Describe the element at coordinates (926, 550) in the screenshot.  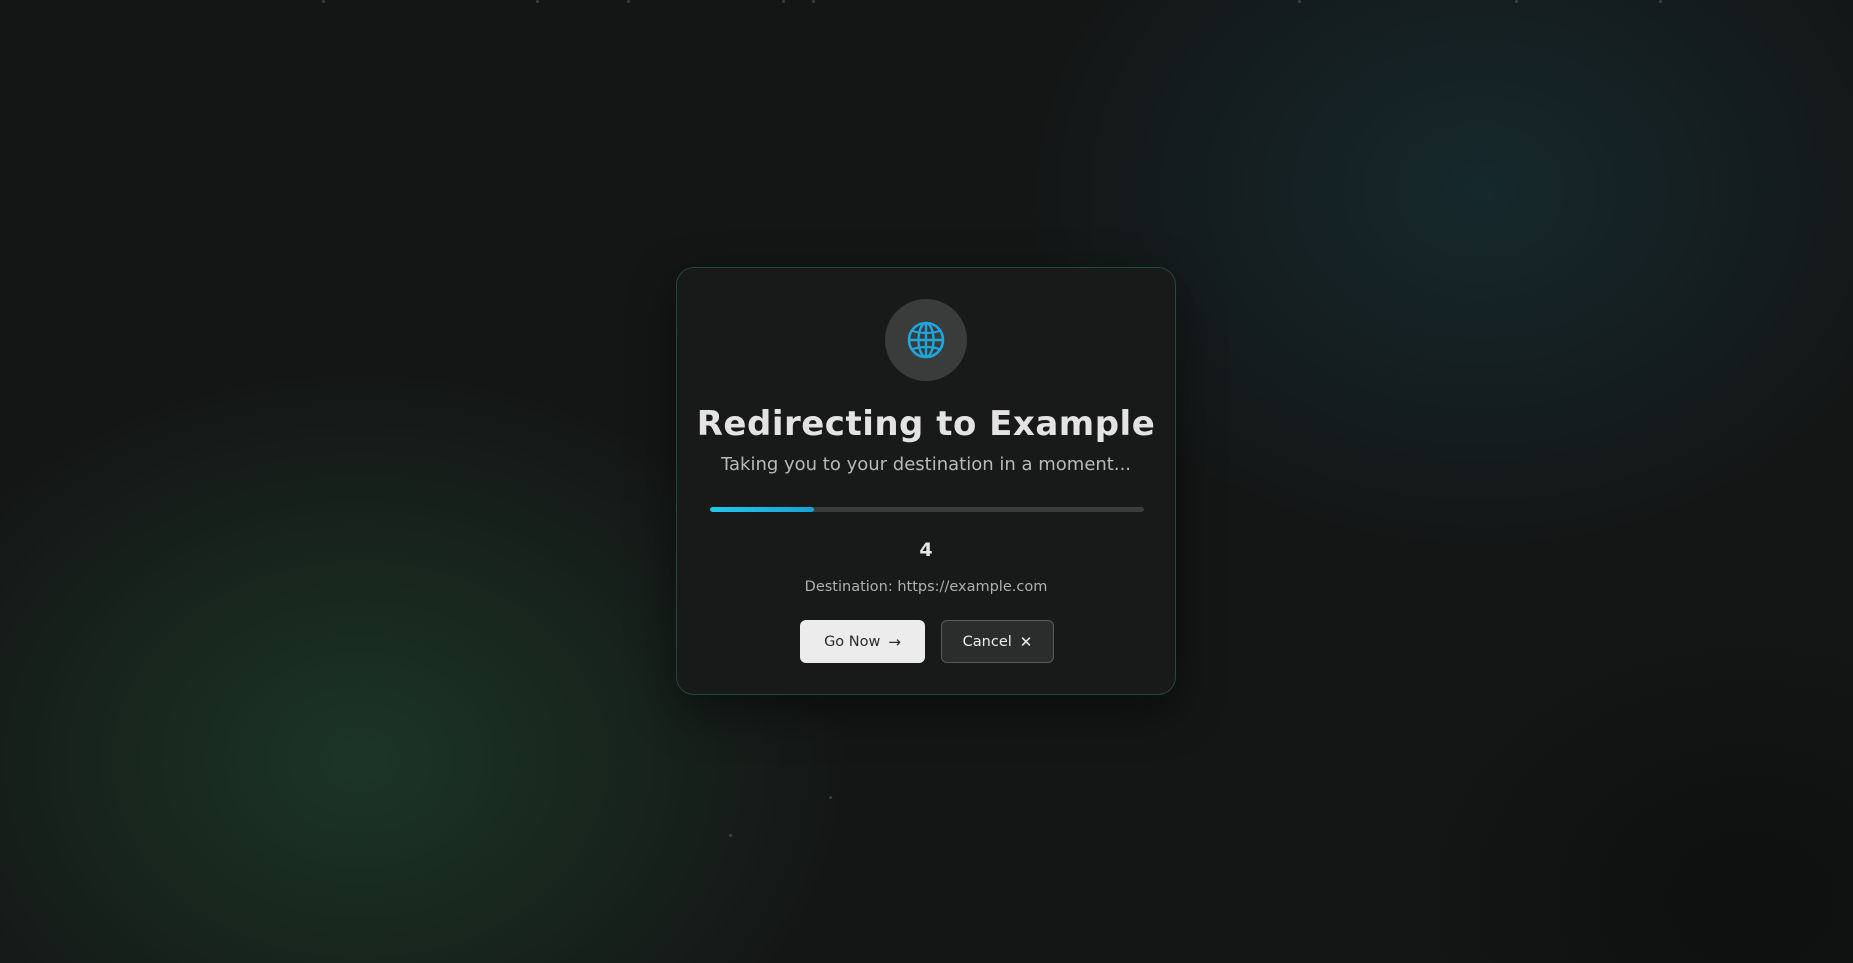
I see `countdown-timer: 4` at that location.